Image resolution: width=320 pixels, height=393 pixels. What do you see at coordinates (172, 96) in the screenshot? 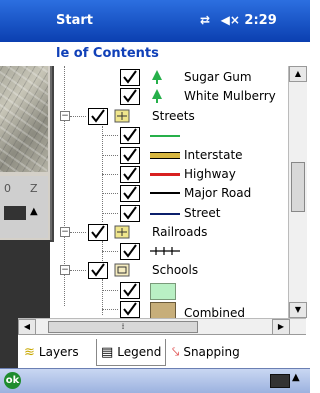
I see `tree-item-white-mulberry: White Mulberry` at bounding box center [172, 96].